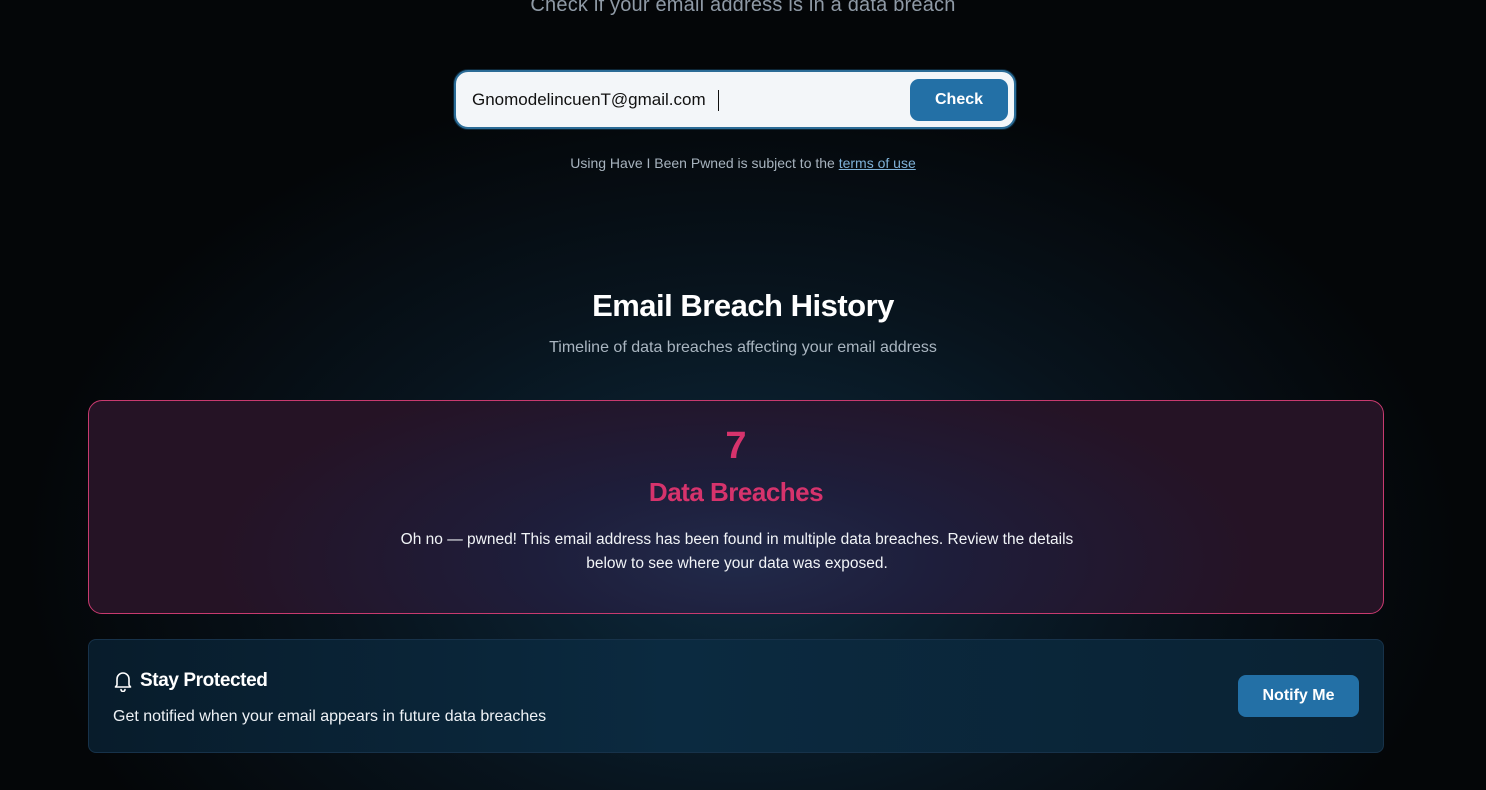 The width and height of the screenshot is (1486, 790). Describe the element at coordinates (687, 99) in the screenshot. I see `email-input` at that location.